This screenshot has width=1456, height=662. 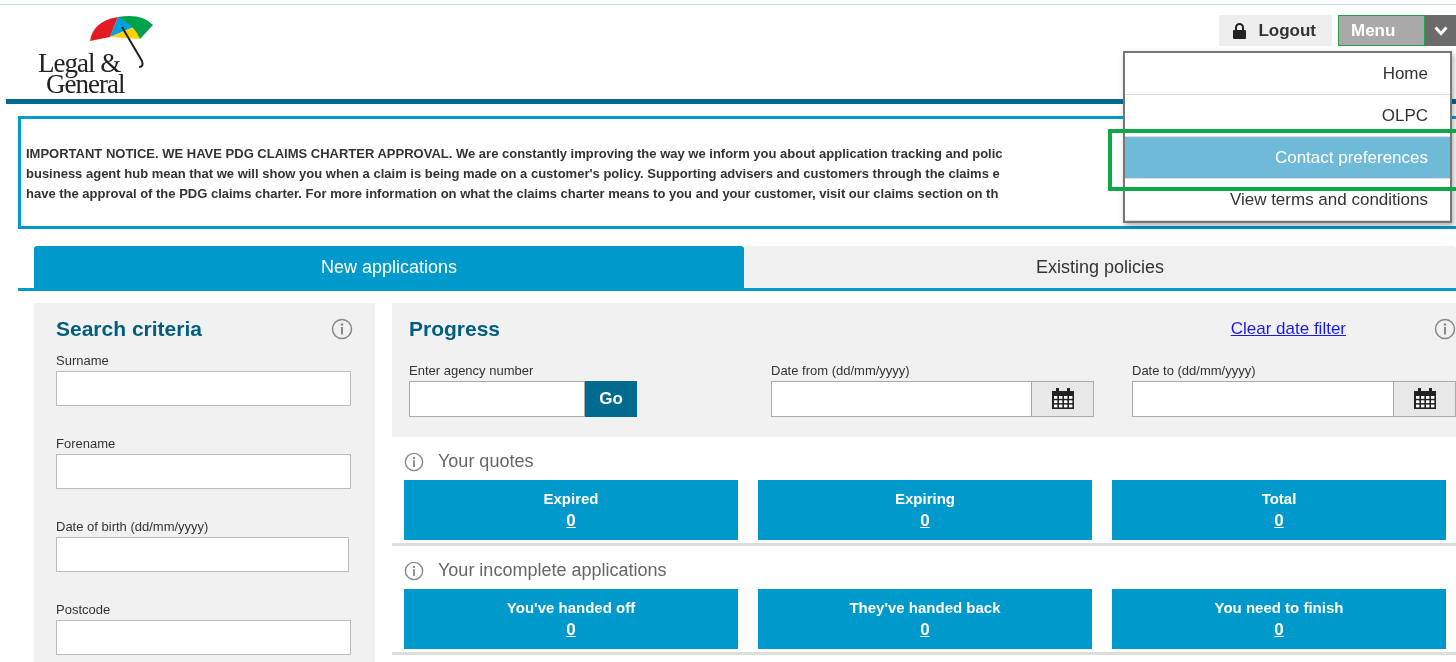 I want to click on notice-text: IMPORTANT NOTICE. WE HAVE PDG CLAIMS CHARTER APPROVAL. We are constantly improving the way we inform you about application tracking and polic, so click(x=514, y=154).